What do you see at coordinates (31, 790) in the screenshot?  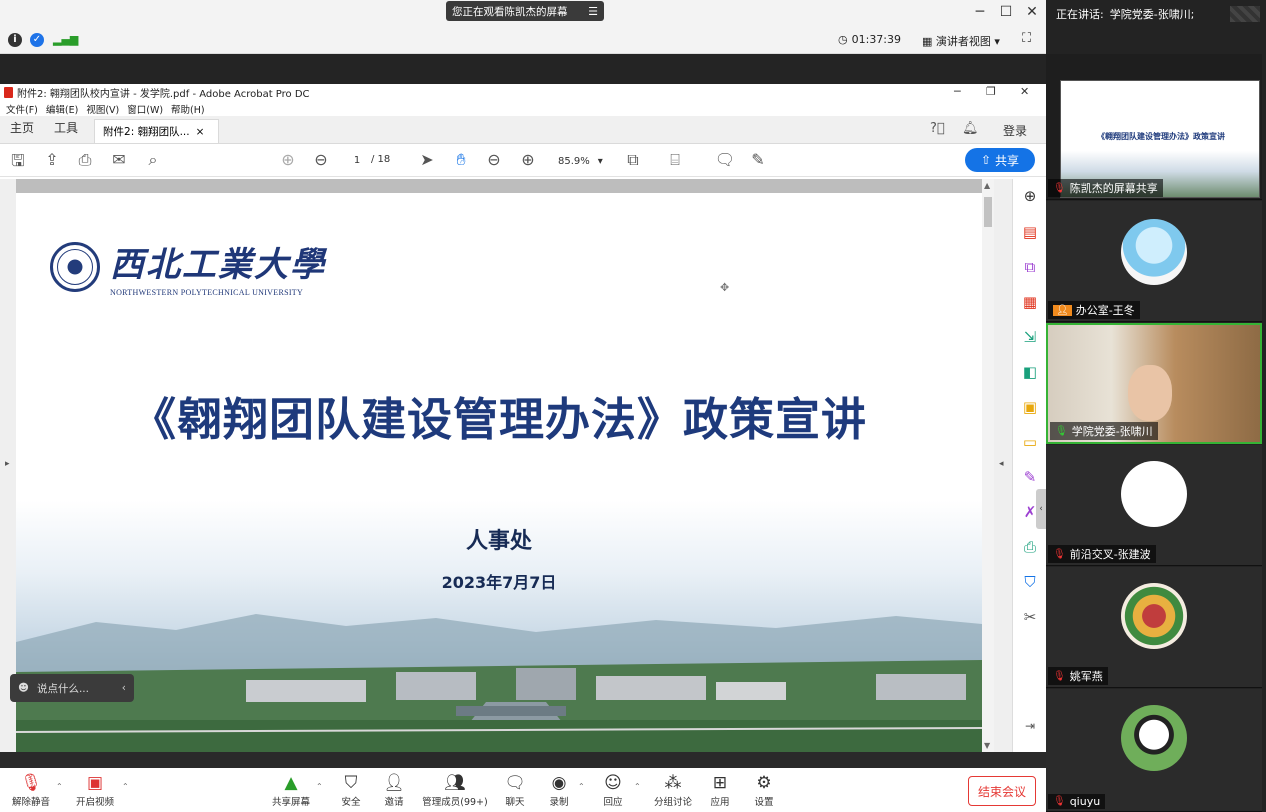 I see `unmute-button: 🎙︎ 解除静音` at bounding box center [31, 790].